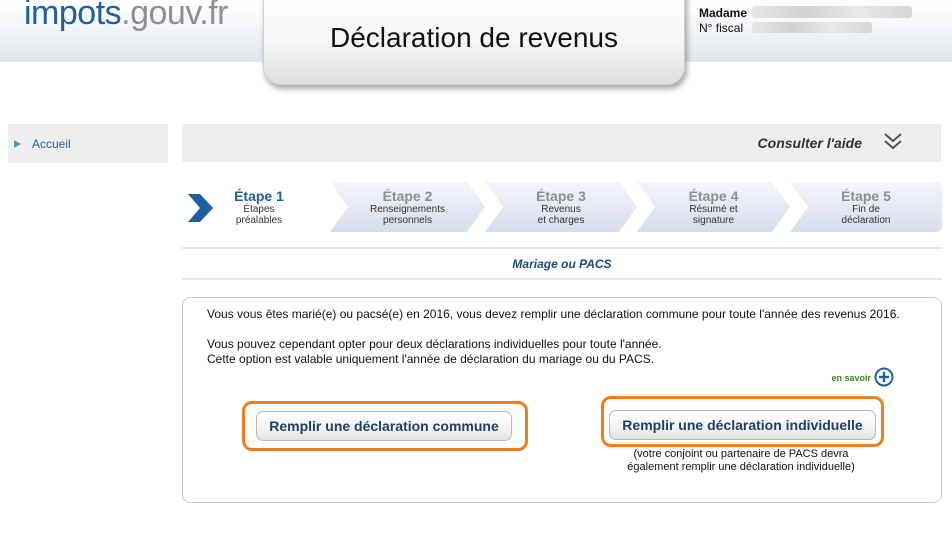 This screenshot has width=952, height=538. What do you see at coordinates (713, 196) in the screenshot?
I see `step-title: Étape 4` at bounding box center [713, 196].